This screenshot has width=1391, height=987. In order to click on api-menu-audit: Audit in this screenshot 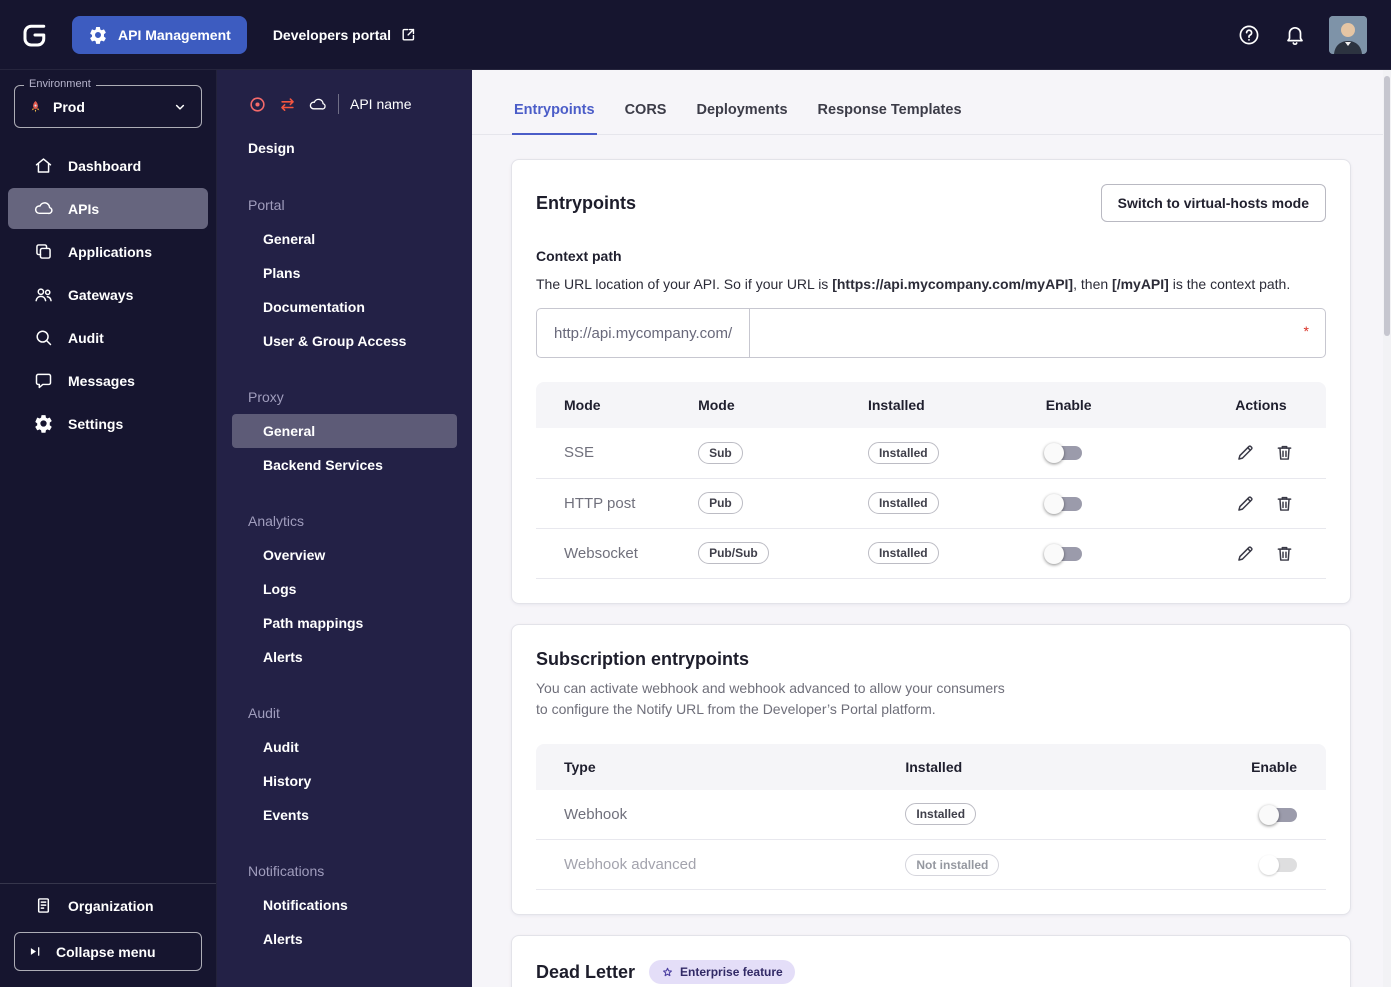, I will do `click(344, 747)`.